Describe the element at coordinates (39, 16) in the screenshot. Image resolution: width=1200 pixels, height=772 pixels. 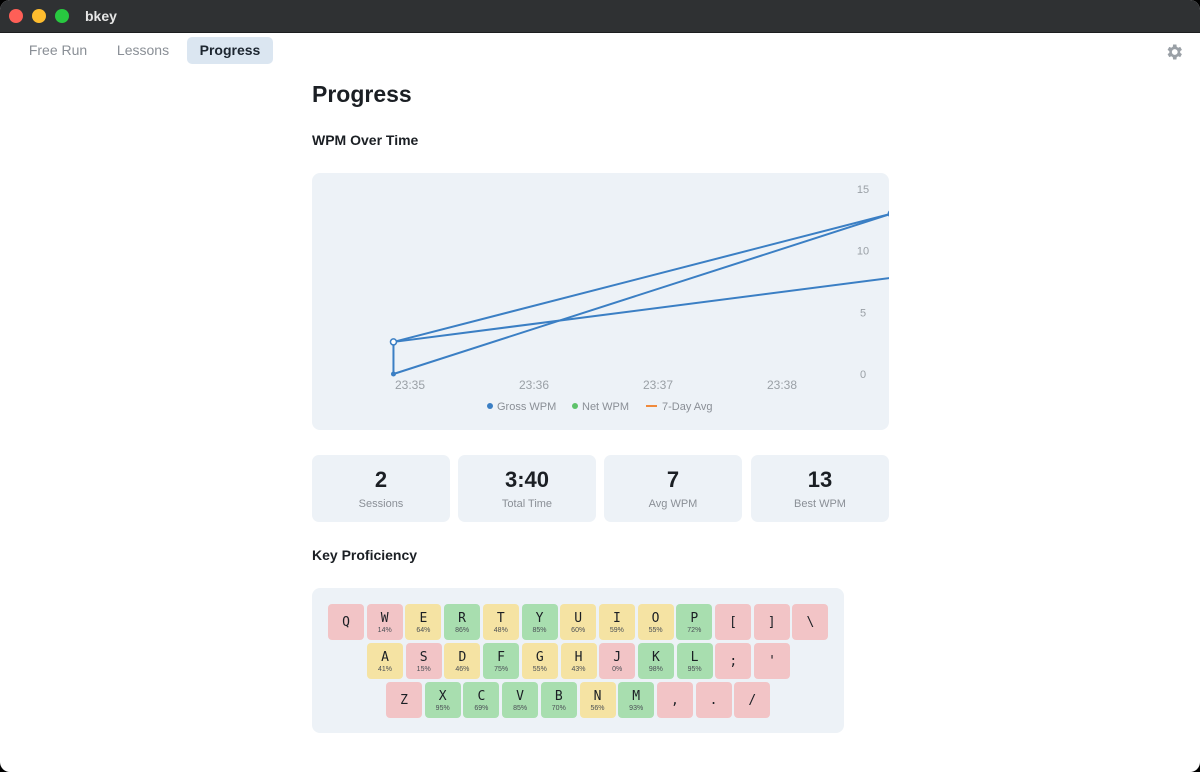
I see `minimize-window-button` at that location.